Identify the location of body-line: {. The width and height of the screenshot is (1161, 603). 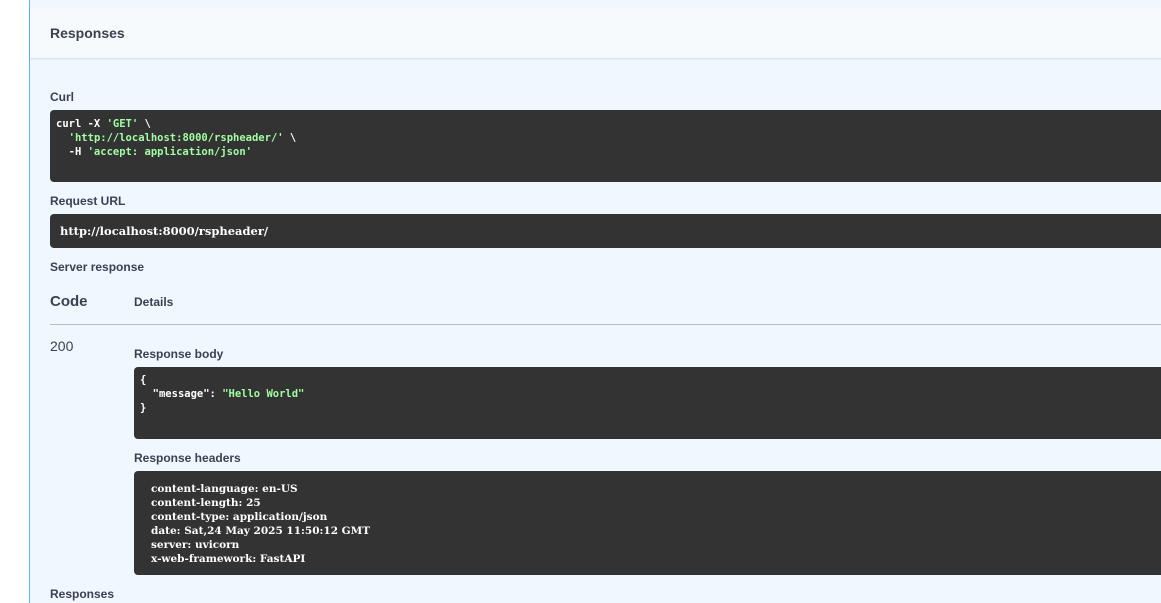
(650, 380).